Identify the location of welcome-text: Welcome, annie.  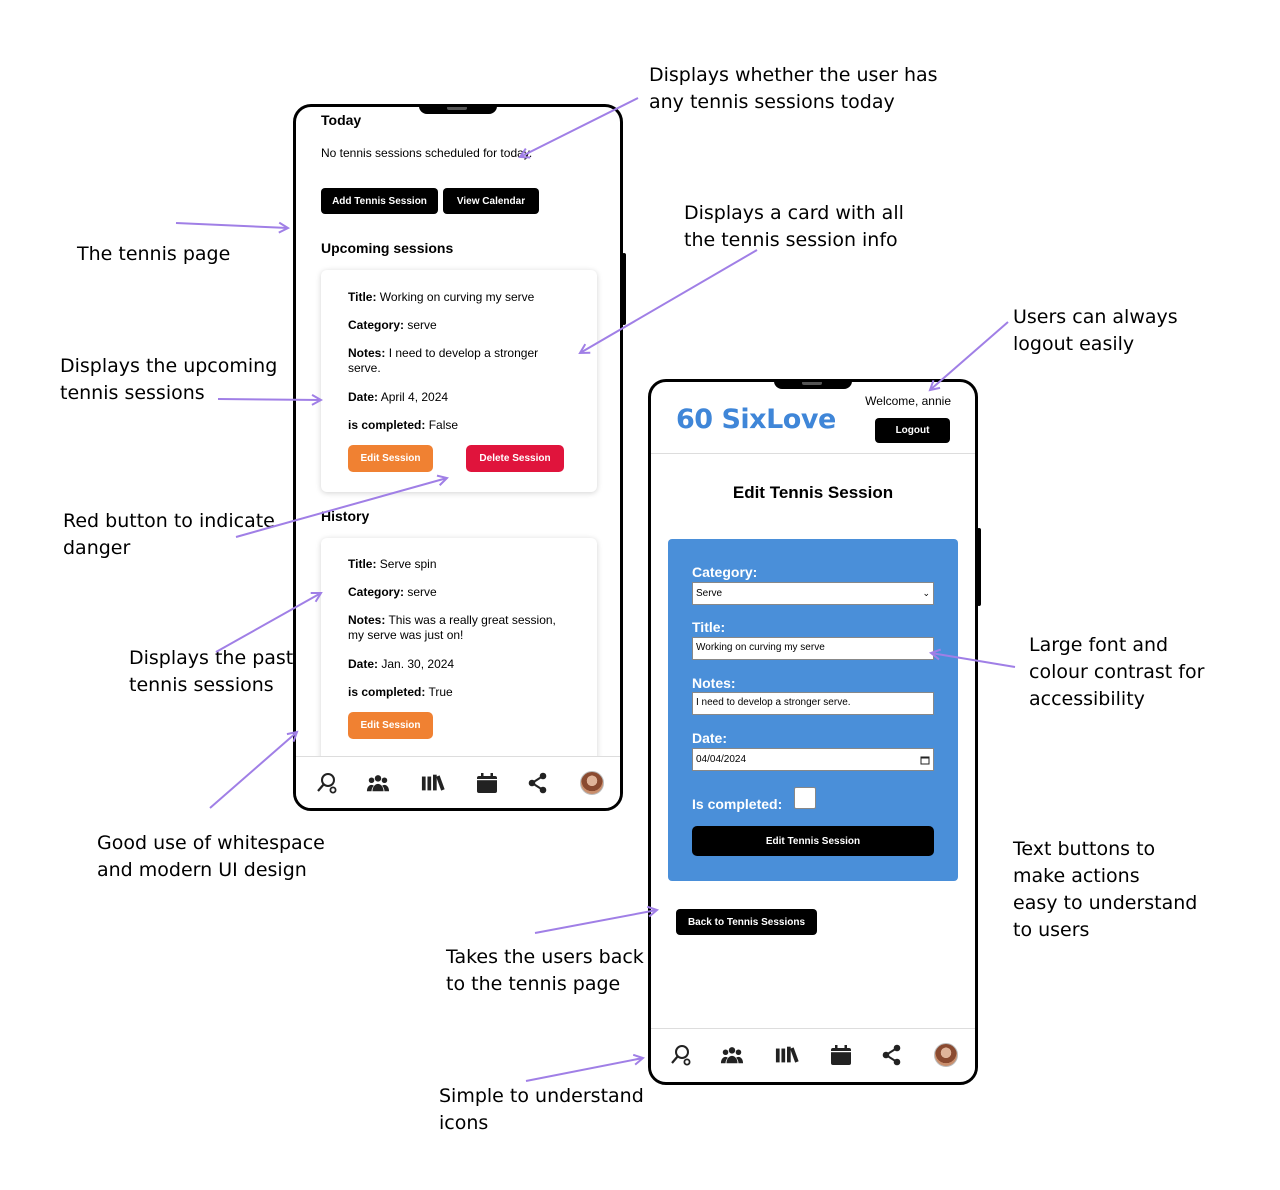
(908, 401).